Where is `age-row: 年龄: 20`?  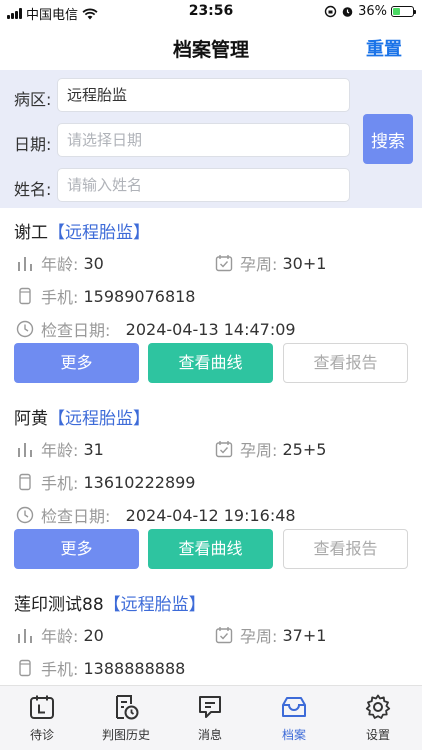
age-row: 年龄: 20 is located at coordinates (59, 635).